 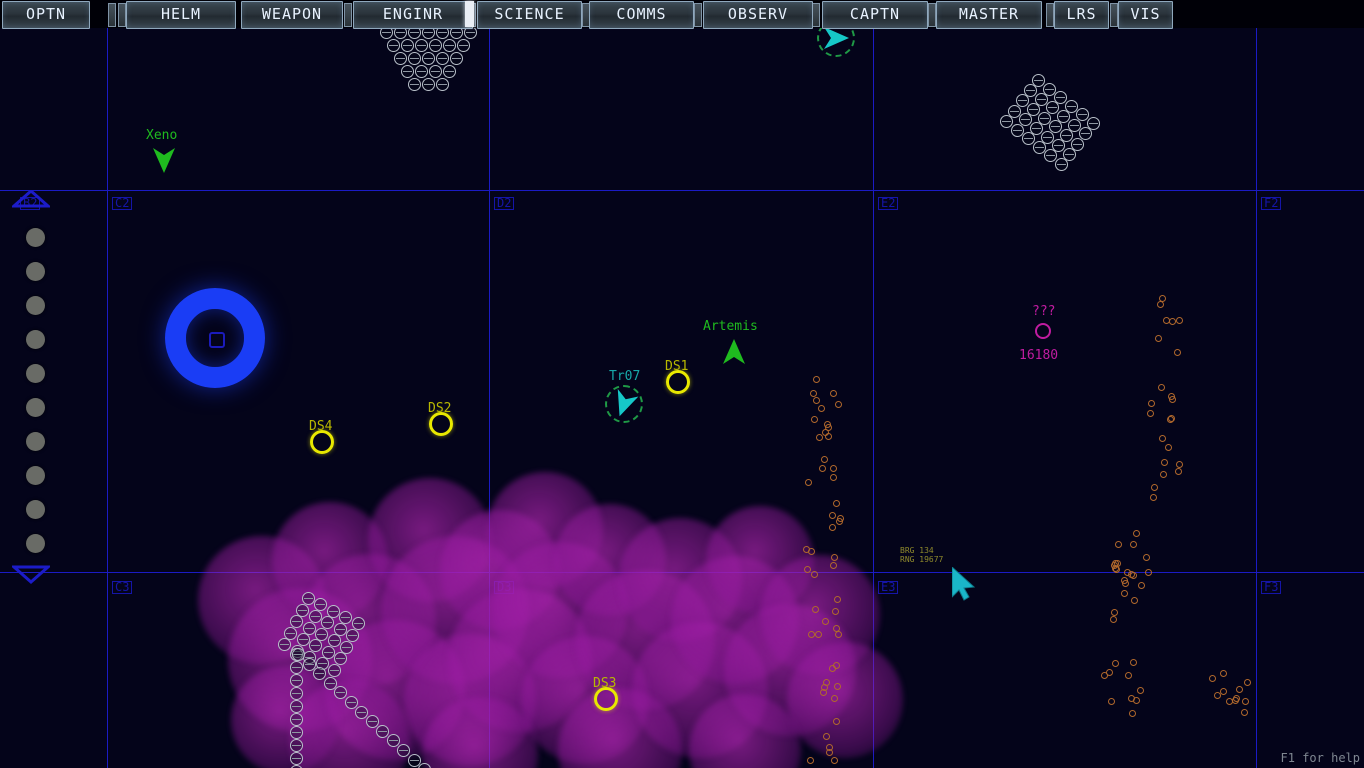 What do you see at coordinates (181, 15) in the screenshot?
I see `toolbar-button-helm: HELM` at bounding box center [181, 15].